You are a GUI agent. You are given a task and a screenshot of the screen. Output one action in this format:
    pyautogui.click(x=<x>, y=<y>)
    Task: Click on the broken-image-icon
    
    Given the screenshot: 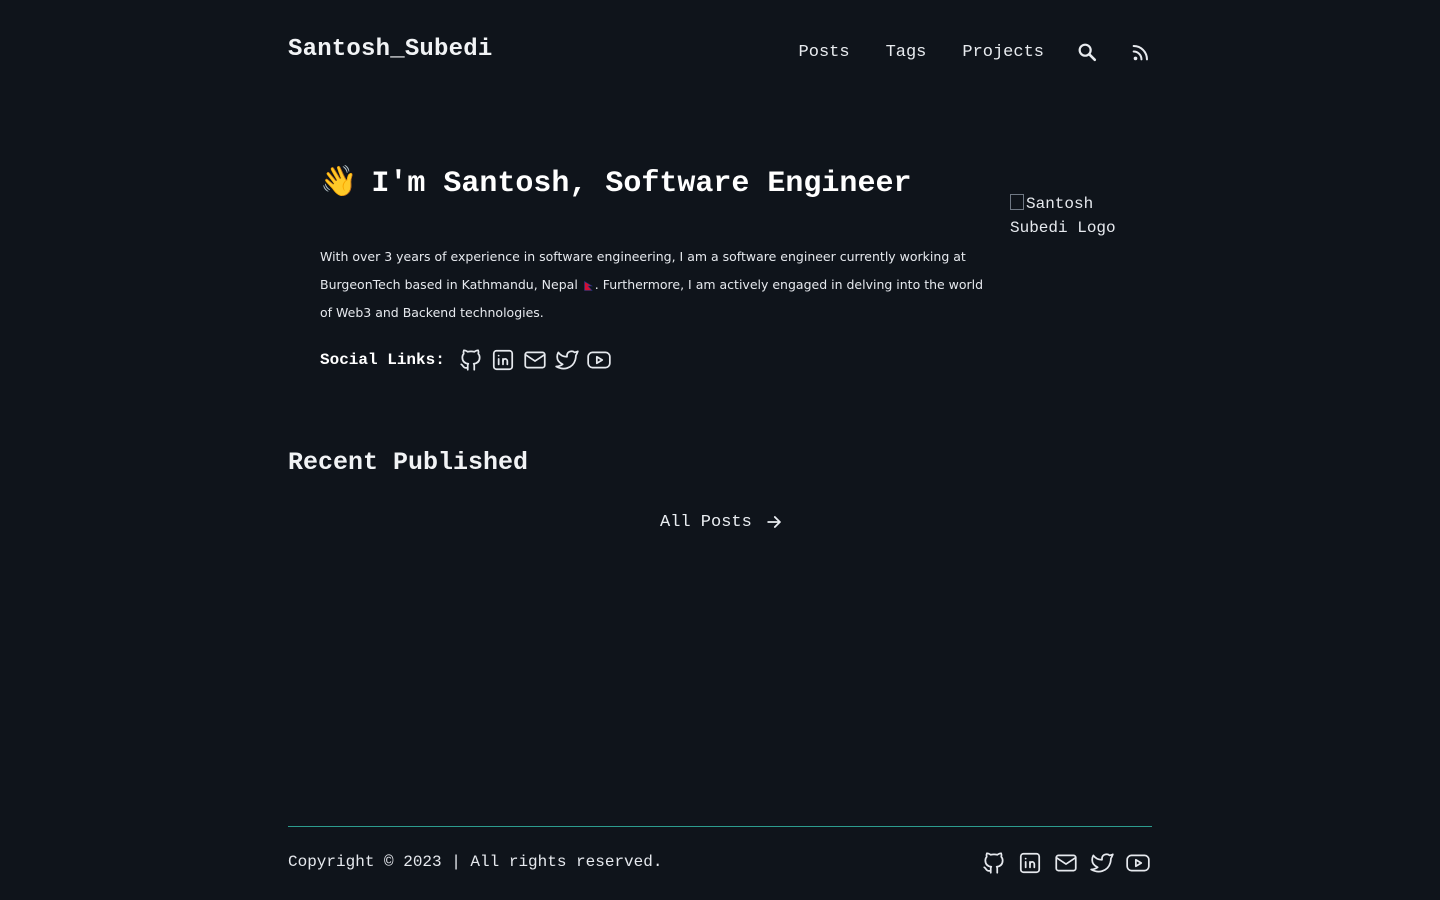 What is the action you would take?
    pyautogui.click(x=1017, y=202)
    